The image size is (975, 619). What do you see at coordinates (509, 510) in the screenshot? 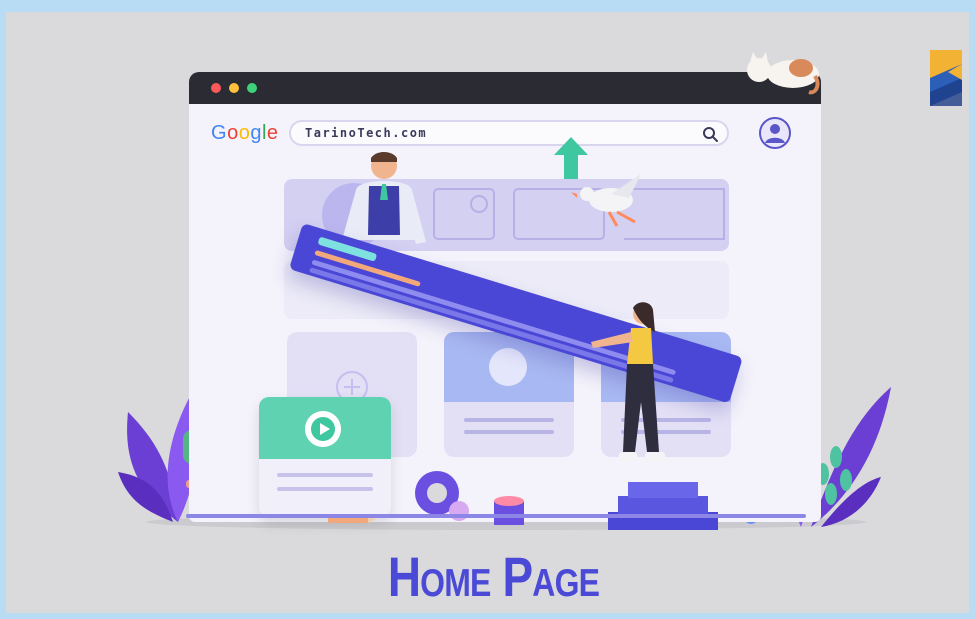
I see `cylinder-shape` at bounding box center [509, 510].